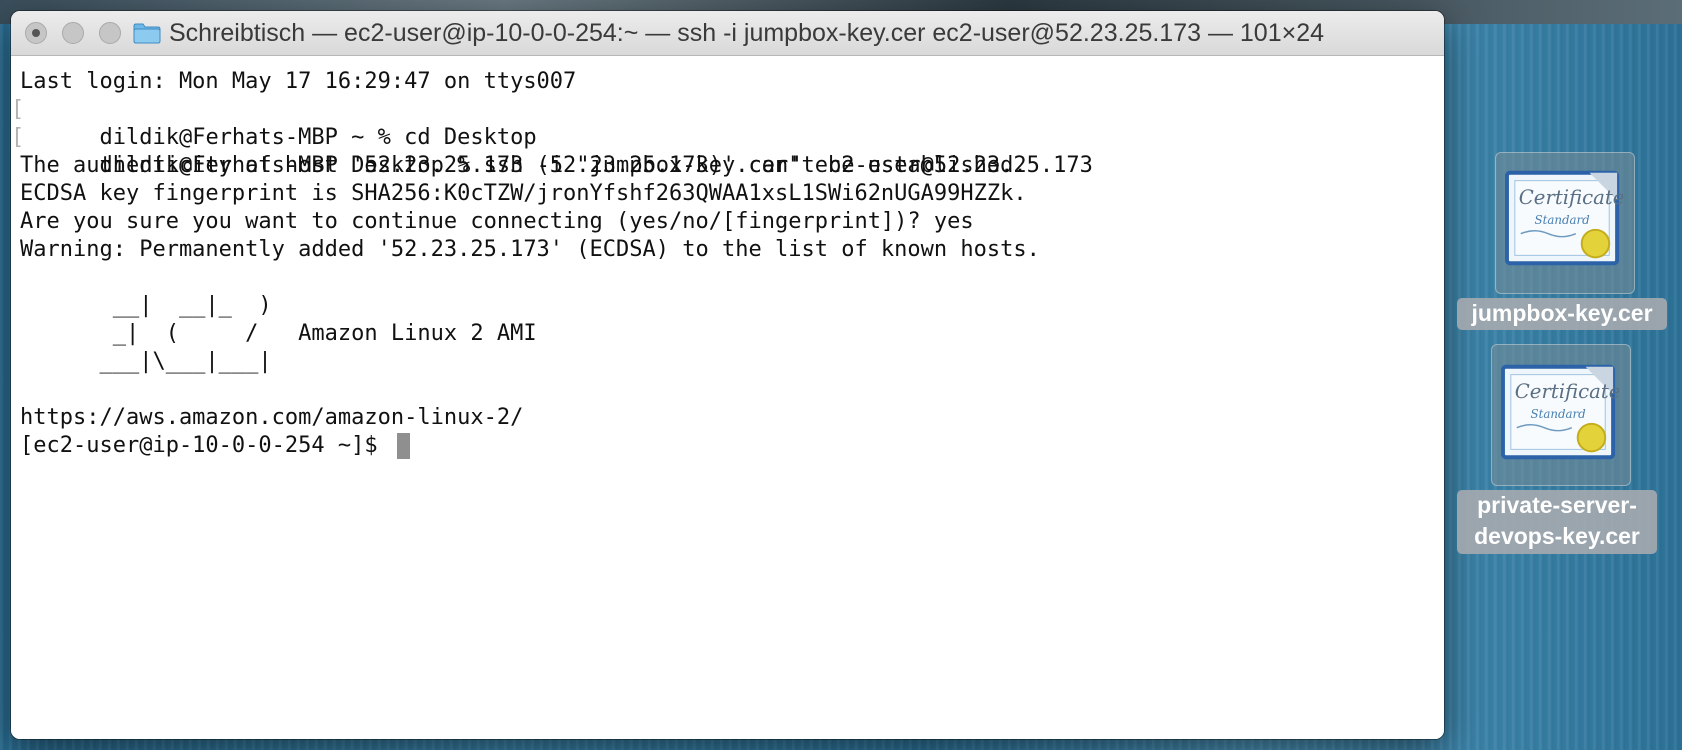  What do you see at coordinates (732, 446) in the screenshot?
I see `terminal-prompt-line: [ec2-user@ip-10-0-0-254 ~]$` at bounding box center [732, 446].